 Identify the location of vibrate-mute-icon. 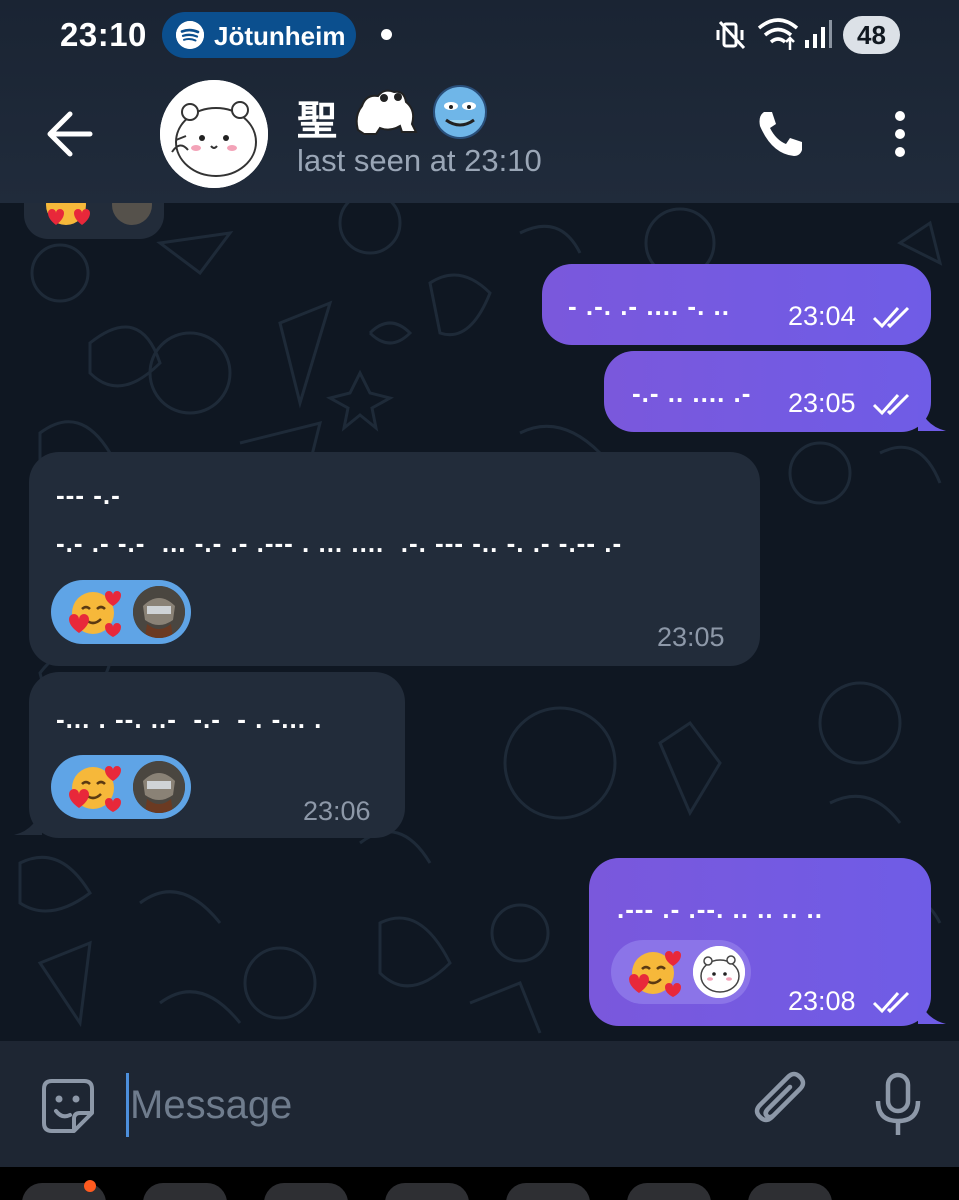
(732, 37).